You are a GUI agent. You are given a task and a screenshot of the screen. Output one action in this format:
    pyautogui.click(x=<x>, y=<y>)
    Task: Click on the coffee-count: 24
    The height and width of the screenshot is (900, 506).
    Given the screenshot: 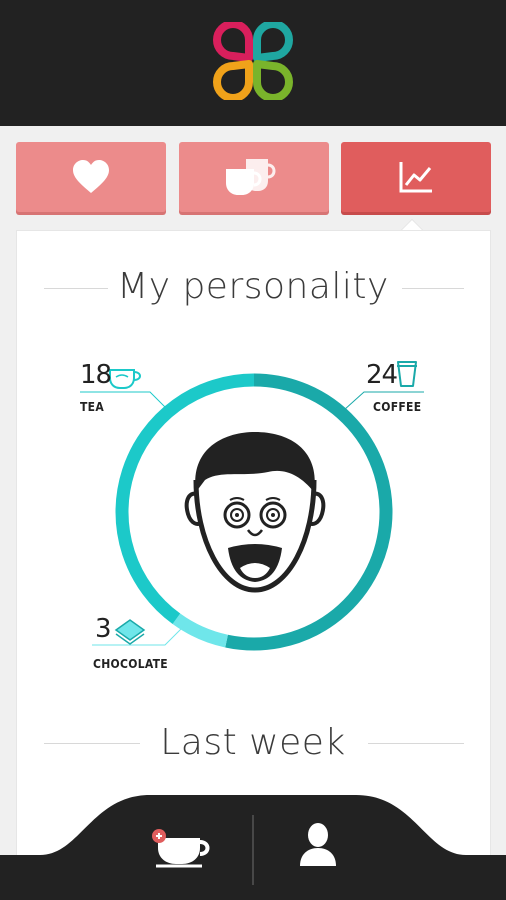 What is the action you would take?
    pyautogui.click(x=382, y=375)
    